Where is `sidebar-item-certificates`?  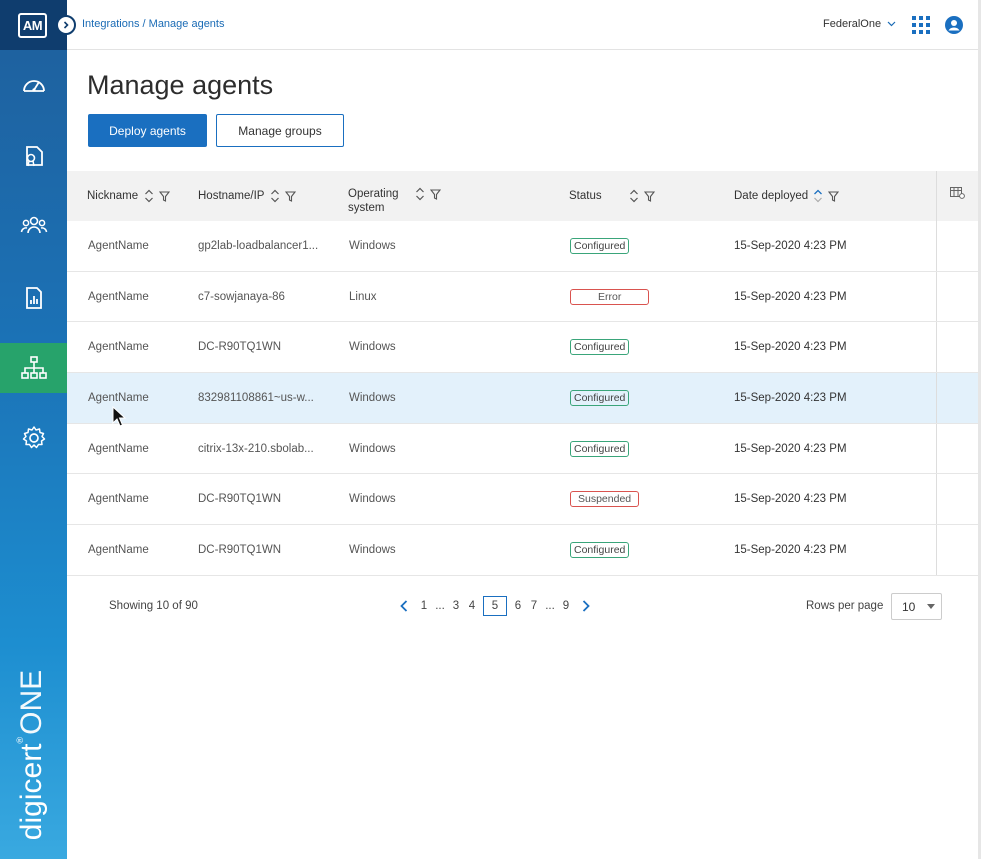 sidebar-item-certificates is located at coordinates (33, 156).